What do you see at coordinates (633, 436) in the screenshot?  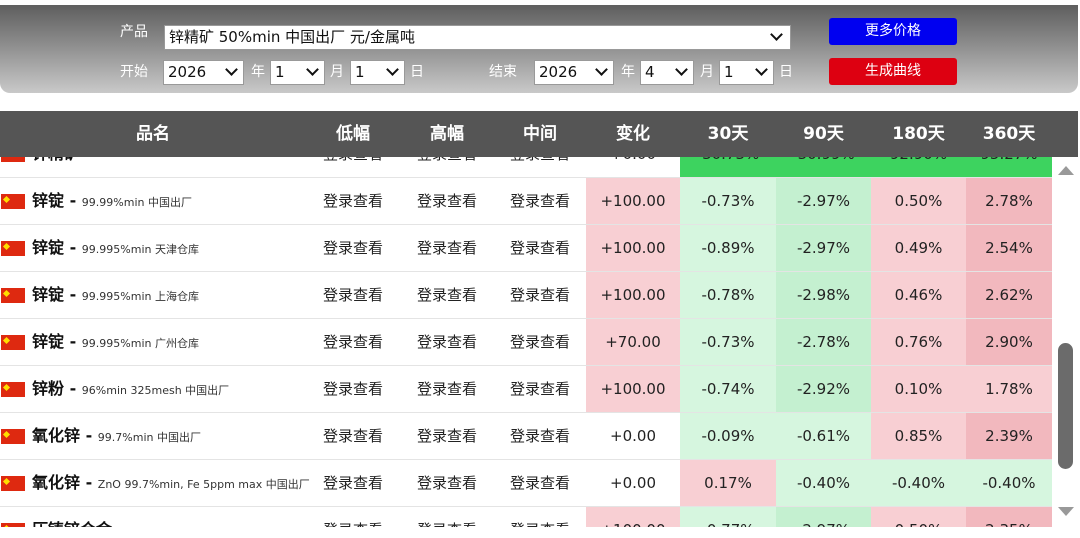 I see `change-cell: +0.00` at bounding box center [633, 436].